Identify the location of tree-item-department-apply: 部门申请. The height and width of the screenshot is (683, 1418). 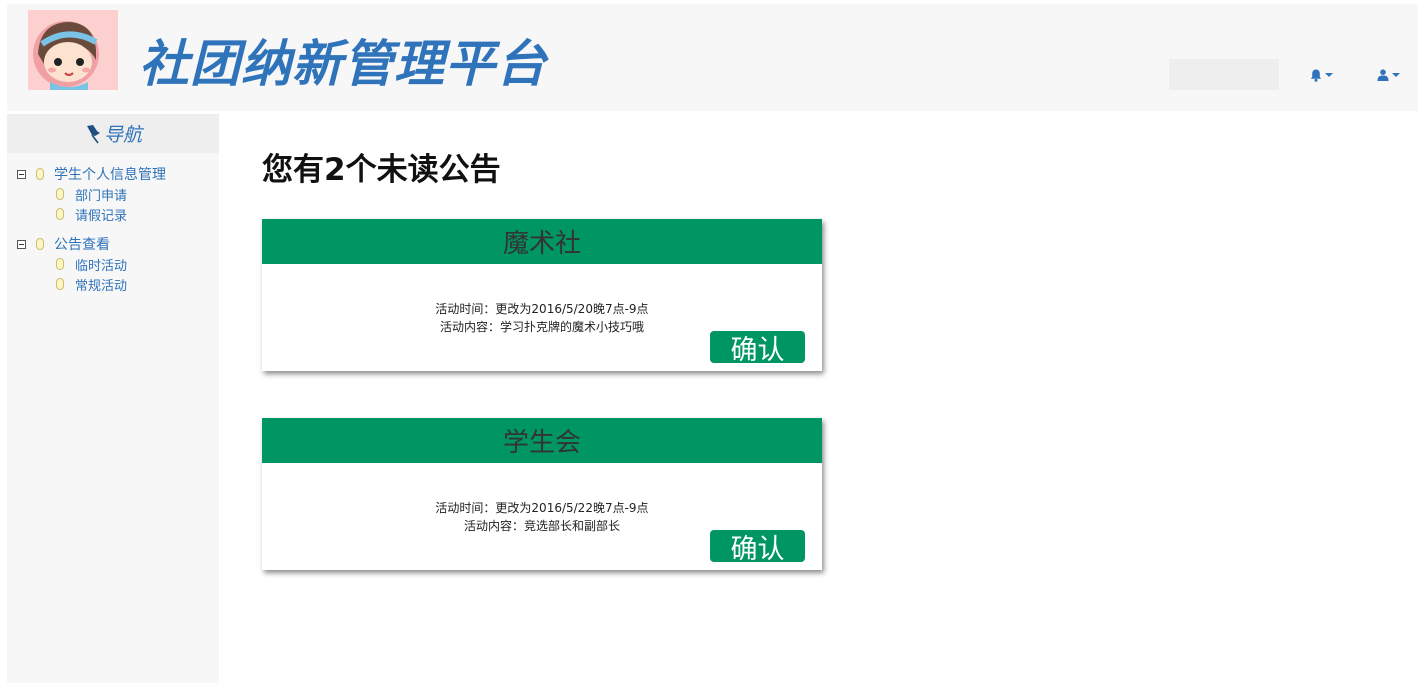
(113, 194).